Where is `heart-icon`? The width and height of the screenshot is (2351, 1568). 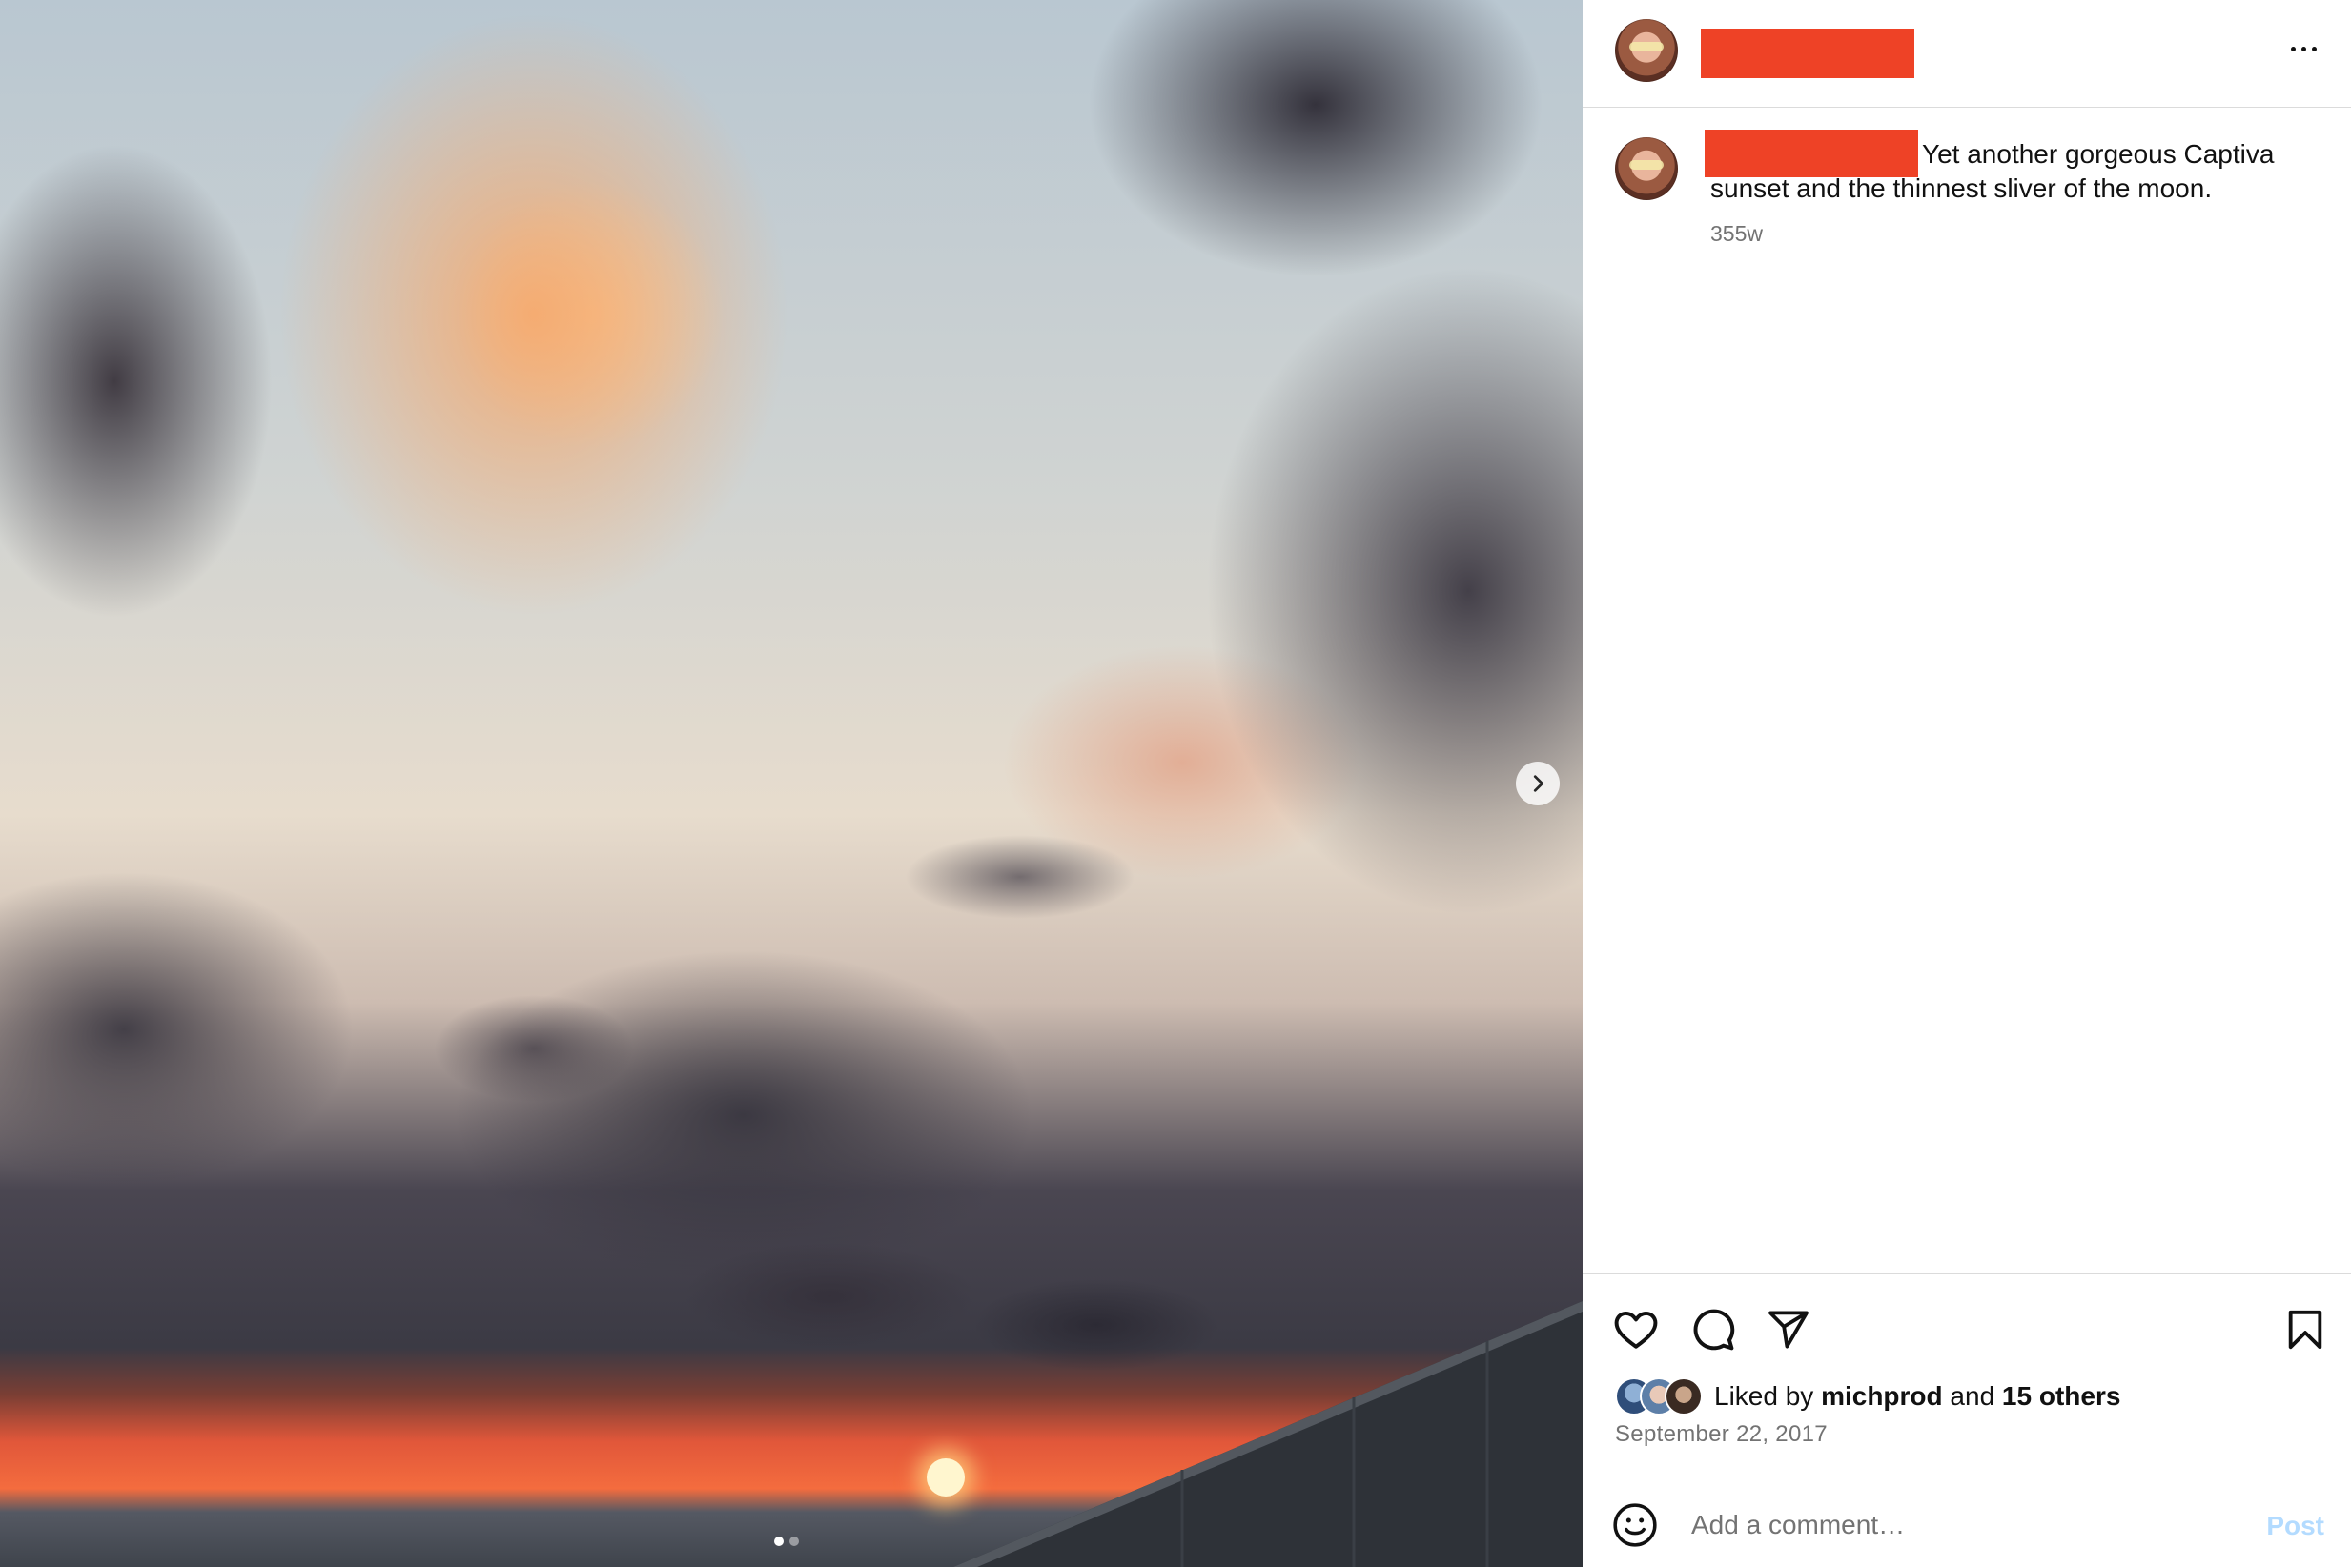
heart-icon is located at coordinates (1636, 1330).